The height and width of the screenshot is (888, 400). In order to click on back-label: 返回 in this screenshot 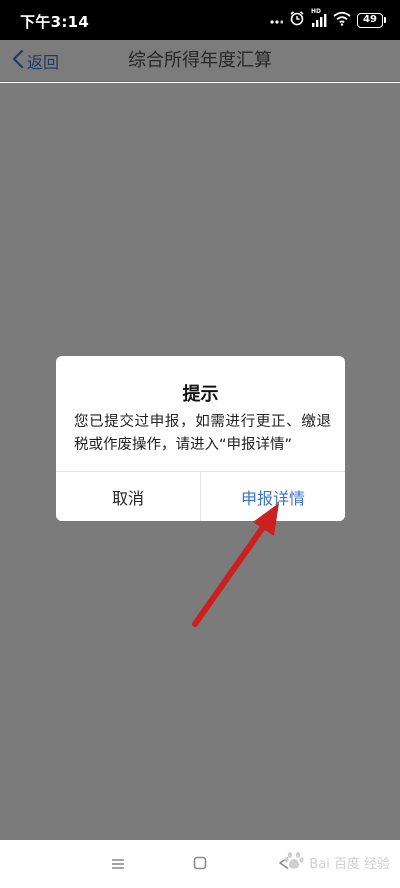, I will do `click(43, 62)`.